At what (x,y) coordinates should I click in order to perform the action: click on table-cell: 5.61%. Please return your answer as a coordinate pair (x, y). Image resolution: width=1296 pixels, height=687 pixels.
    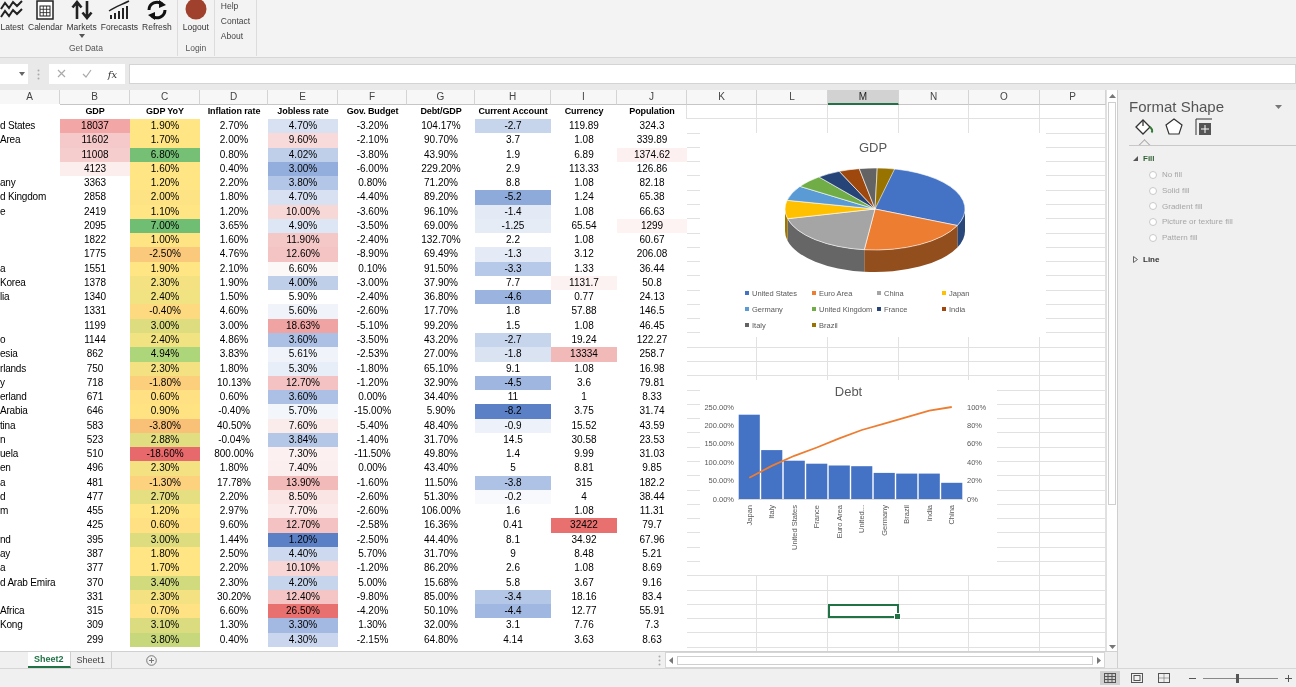
    Looking at the image, I should click on (303, 354).